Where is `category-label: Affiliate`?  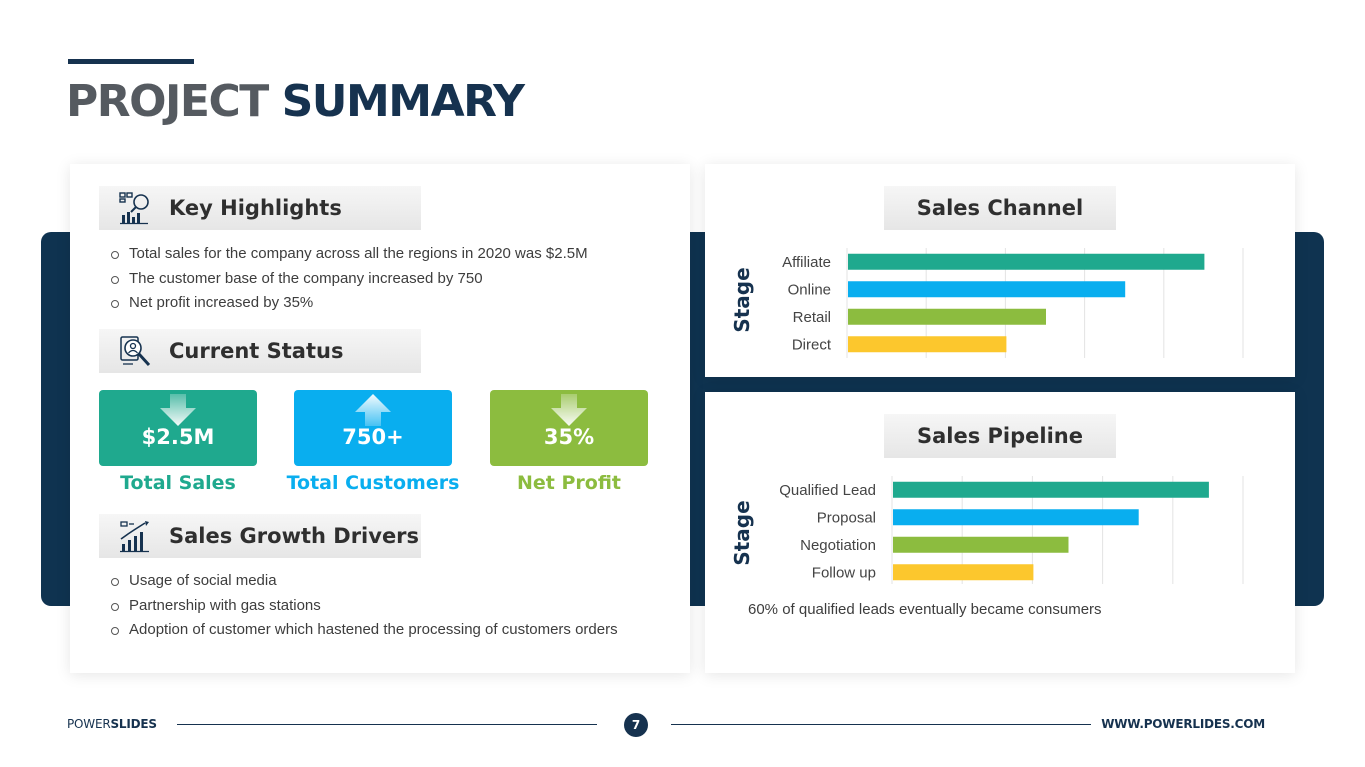
category-label: Affiliate is located at coordinates (806, 262).